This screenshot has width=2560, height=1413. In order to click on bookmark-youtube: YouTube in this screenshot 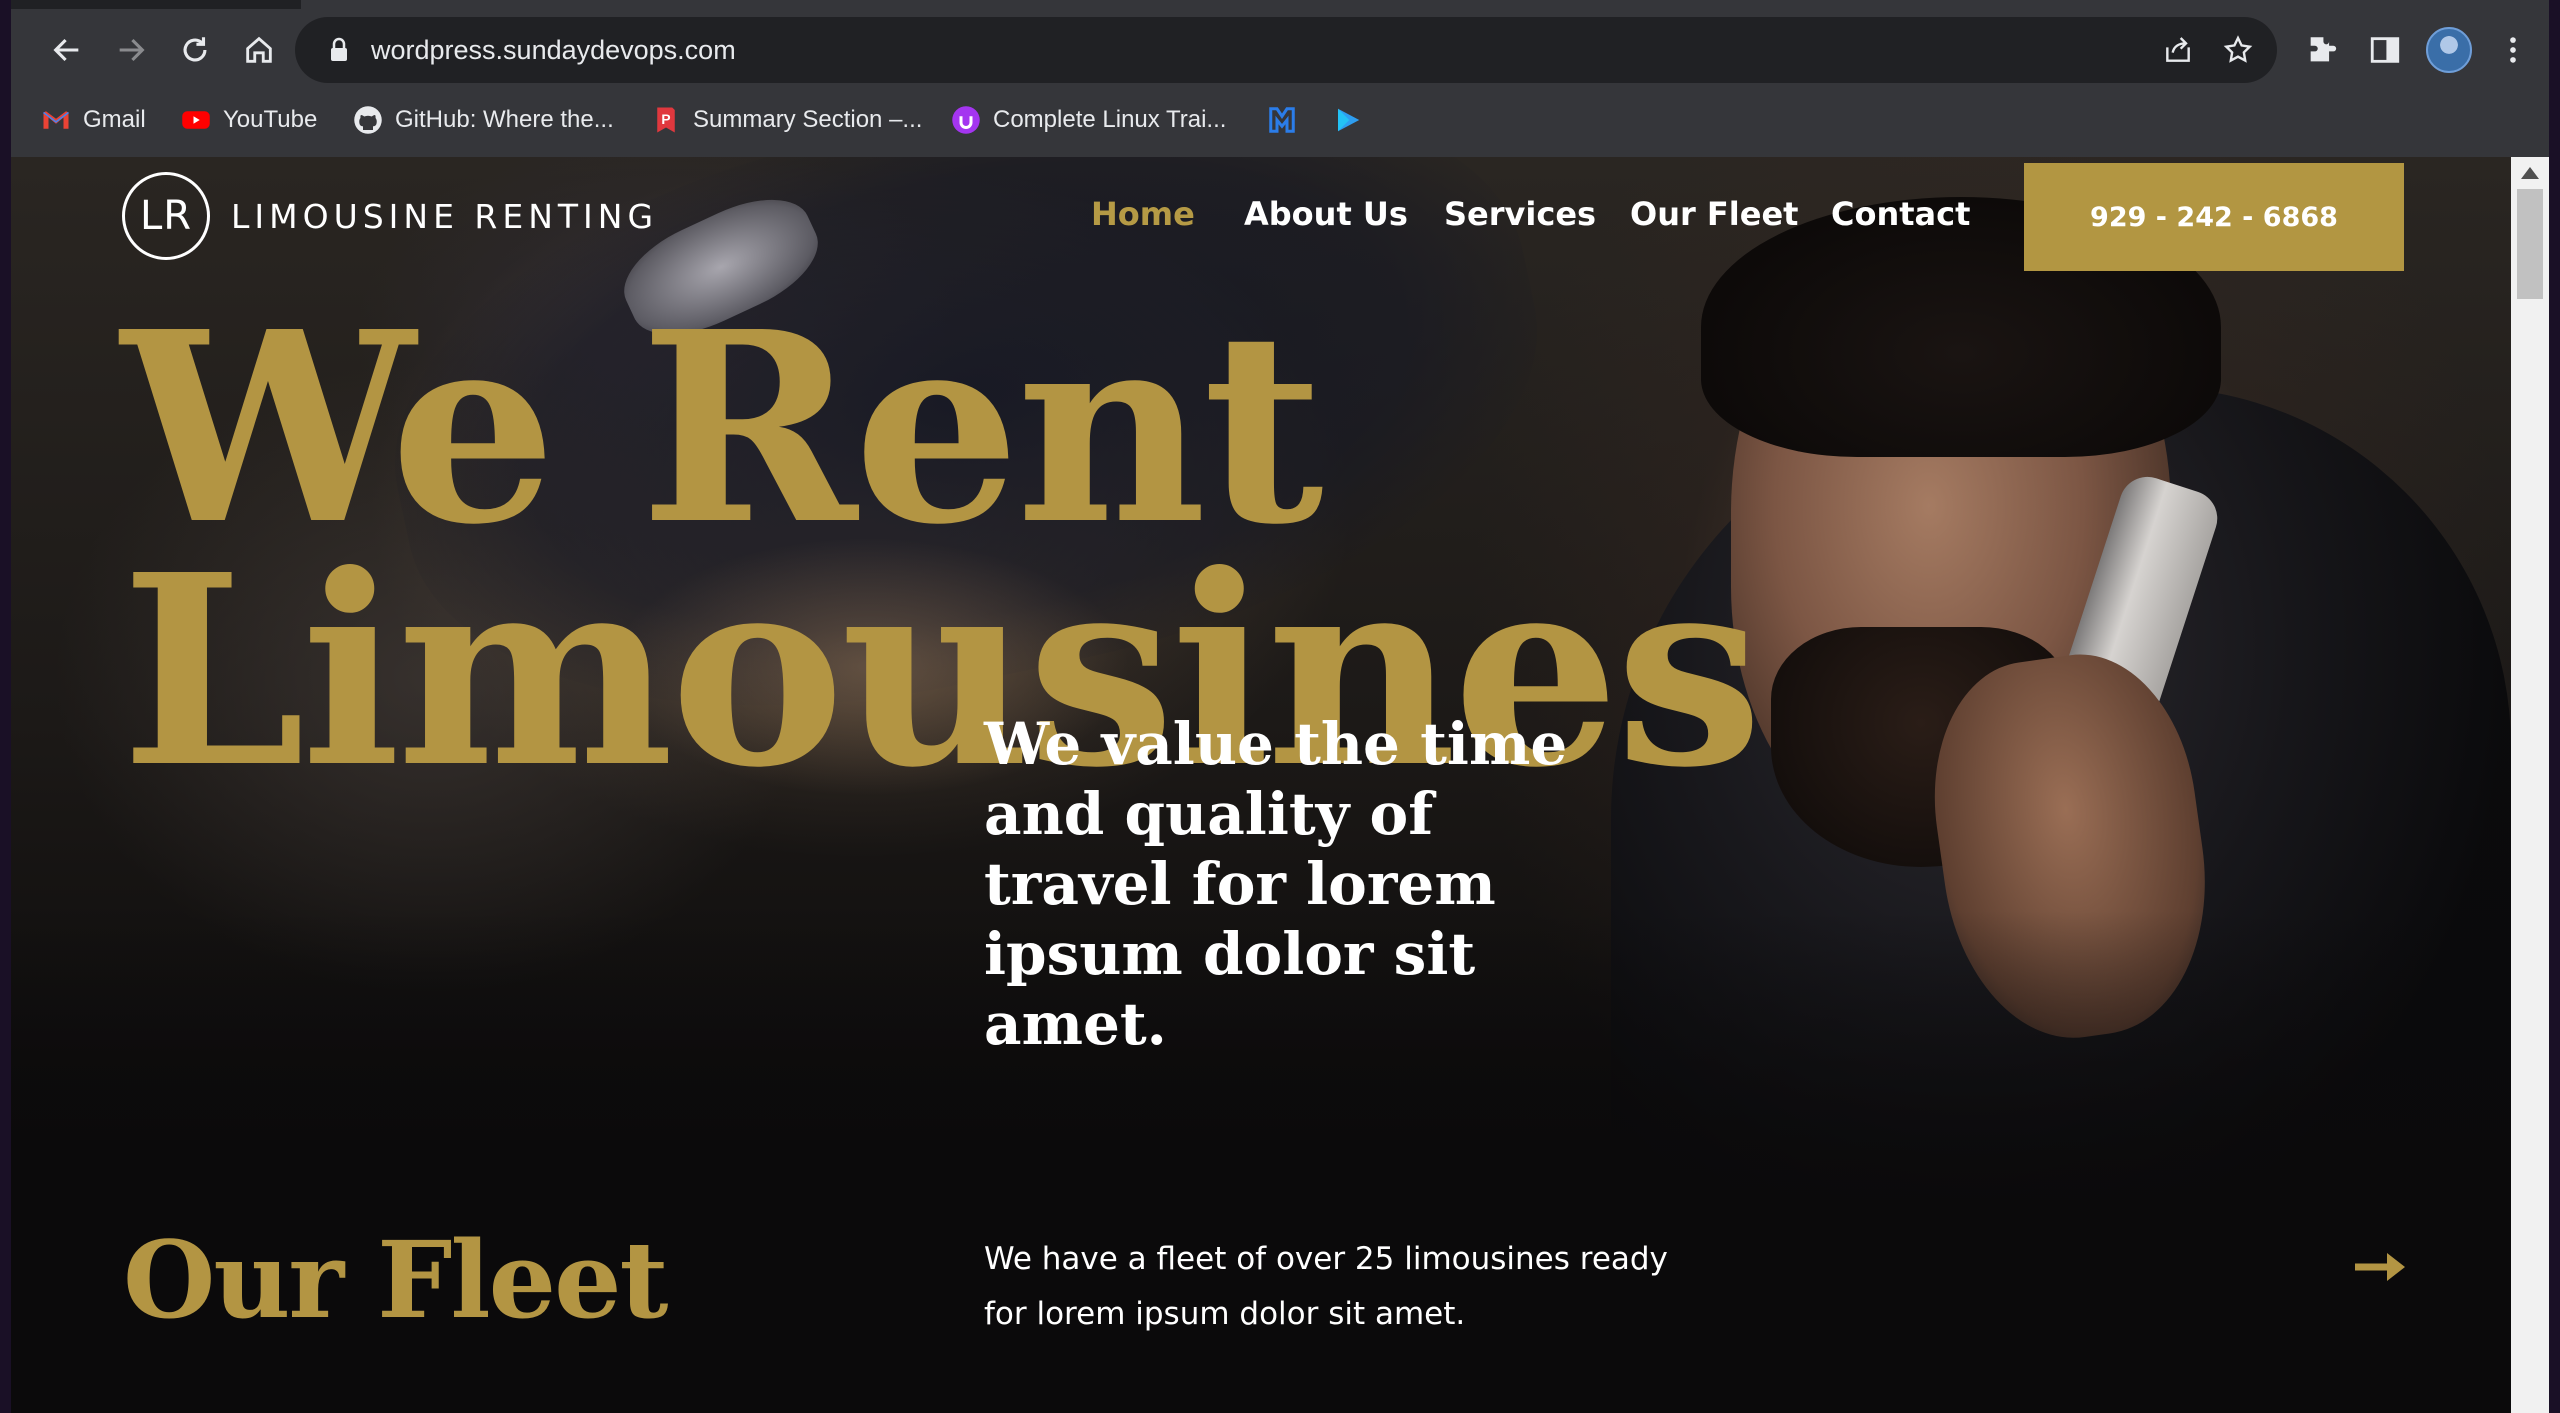, I will do `click(249, 120)`.